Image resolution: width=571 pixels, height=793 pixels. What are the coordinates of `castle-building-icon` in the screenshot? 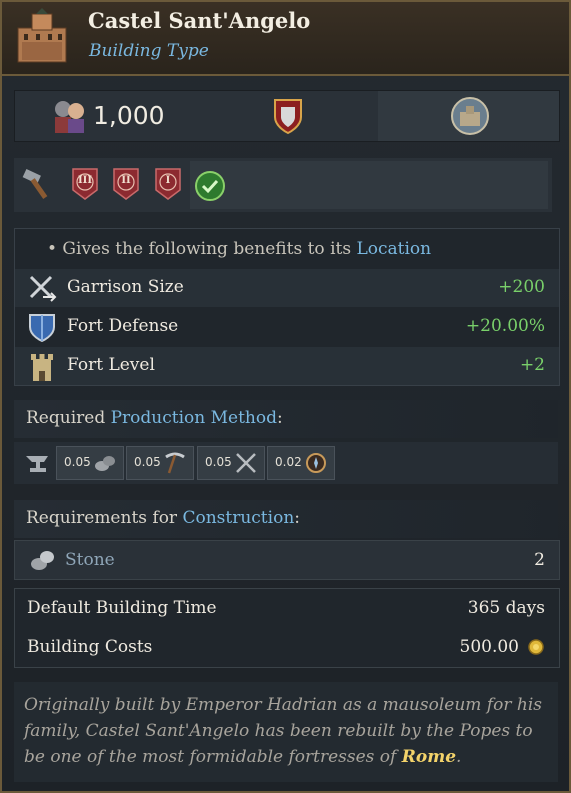 It's located at (42, 35).